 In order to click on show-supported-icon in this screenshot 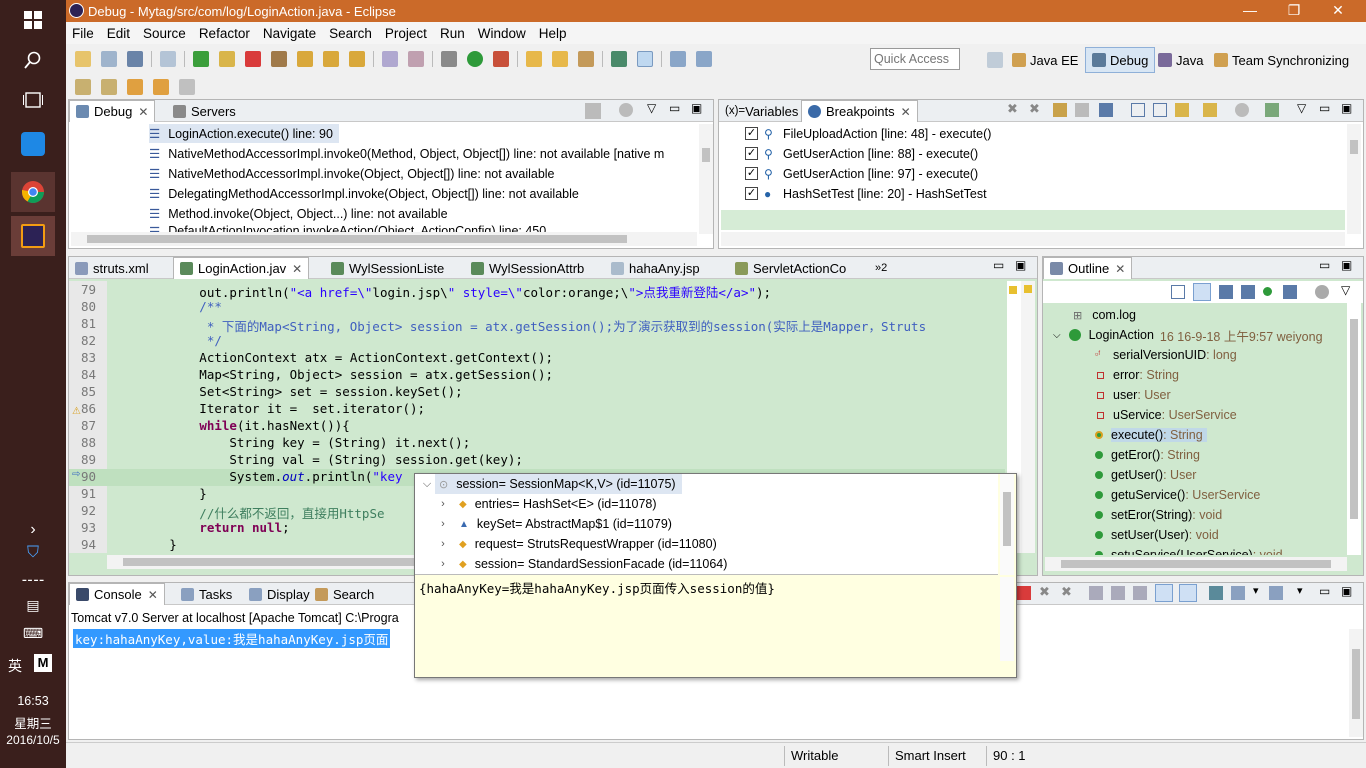, I will do `click(1060, 110)`.